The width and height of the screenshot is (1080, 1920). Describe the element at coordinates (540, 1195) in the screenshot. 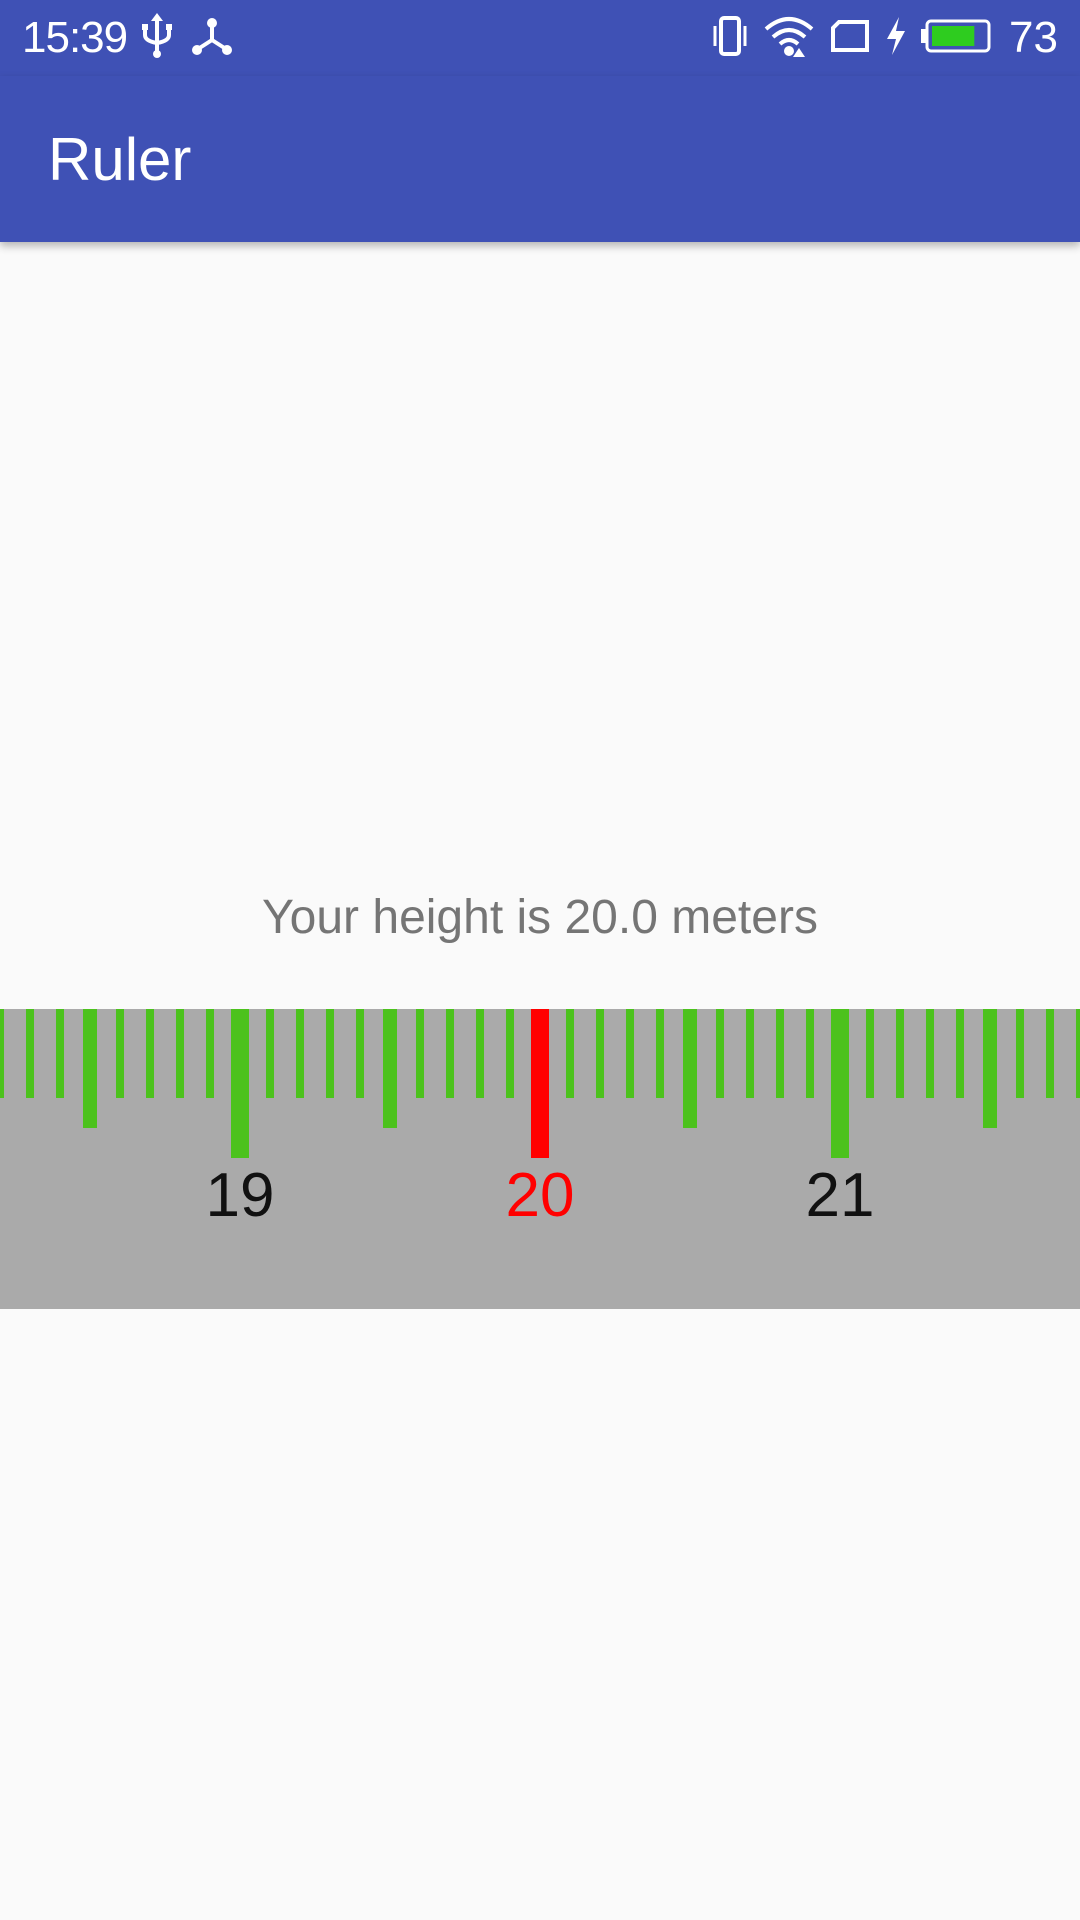

I see `ruler-label-selected: 20` at that location.